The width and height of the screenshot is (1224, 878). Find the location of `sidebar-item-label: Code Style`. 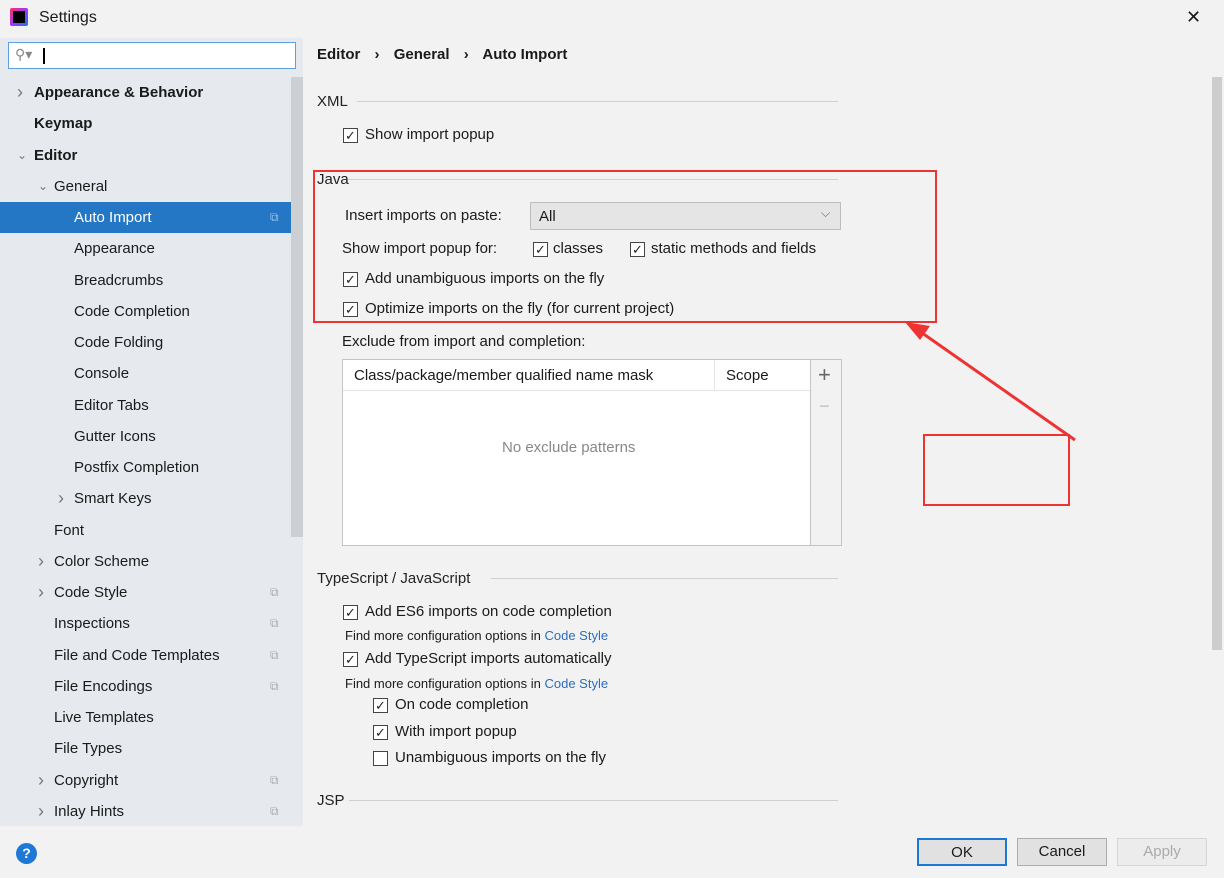

sidebar-item-label: Code Style is located at coordinates (91, 592).